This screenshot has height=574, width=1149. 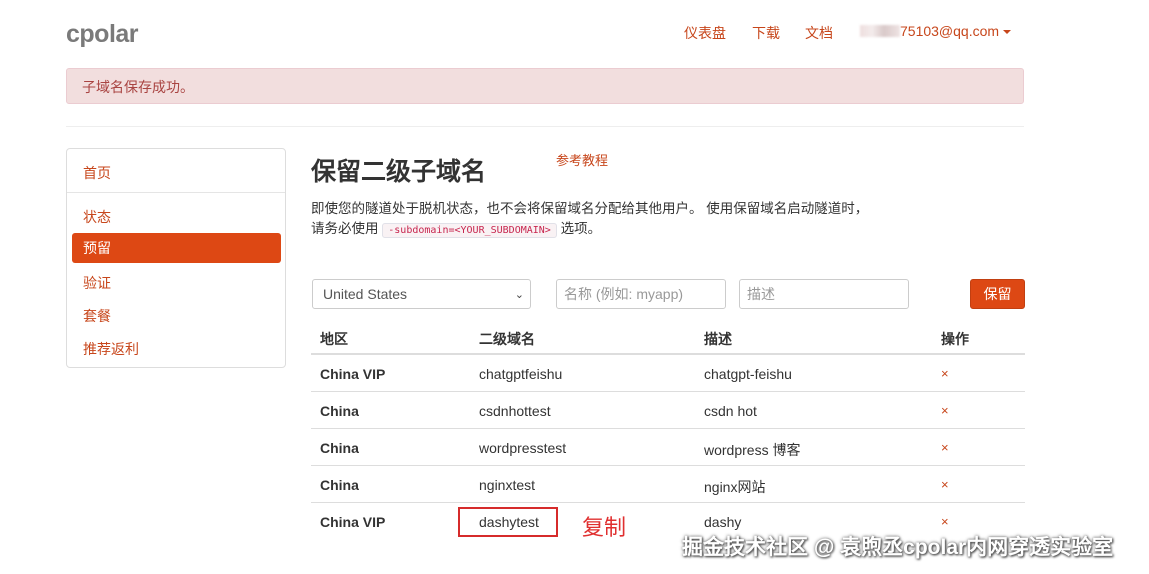 I want to click on nav-docs: 文档, so click(x=819, y=33).